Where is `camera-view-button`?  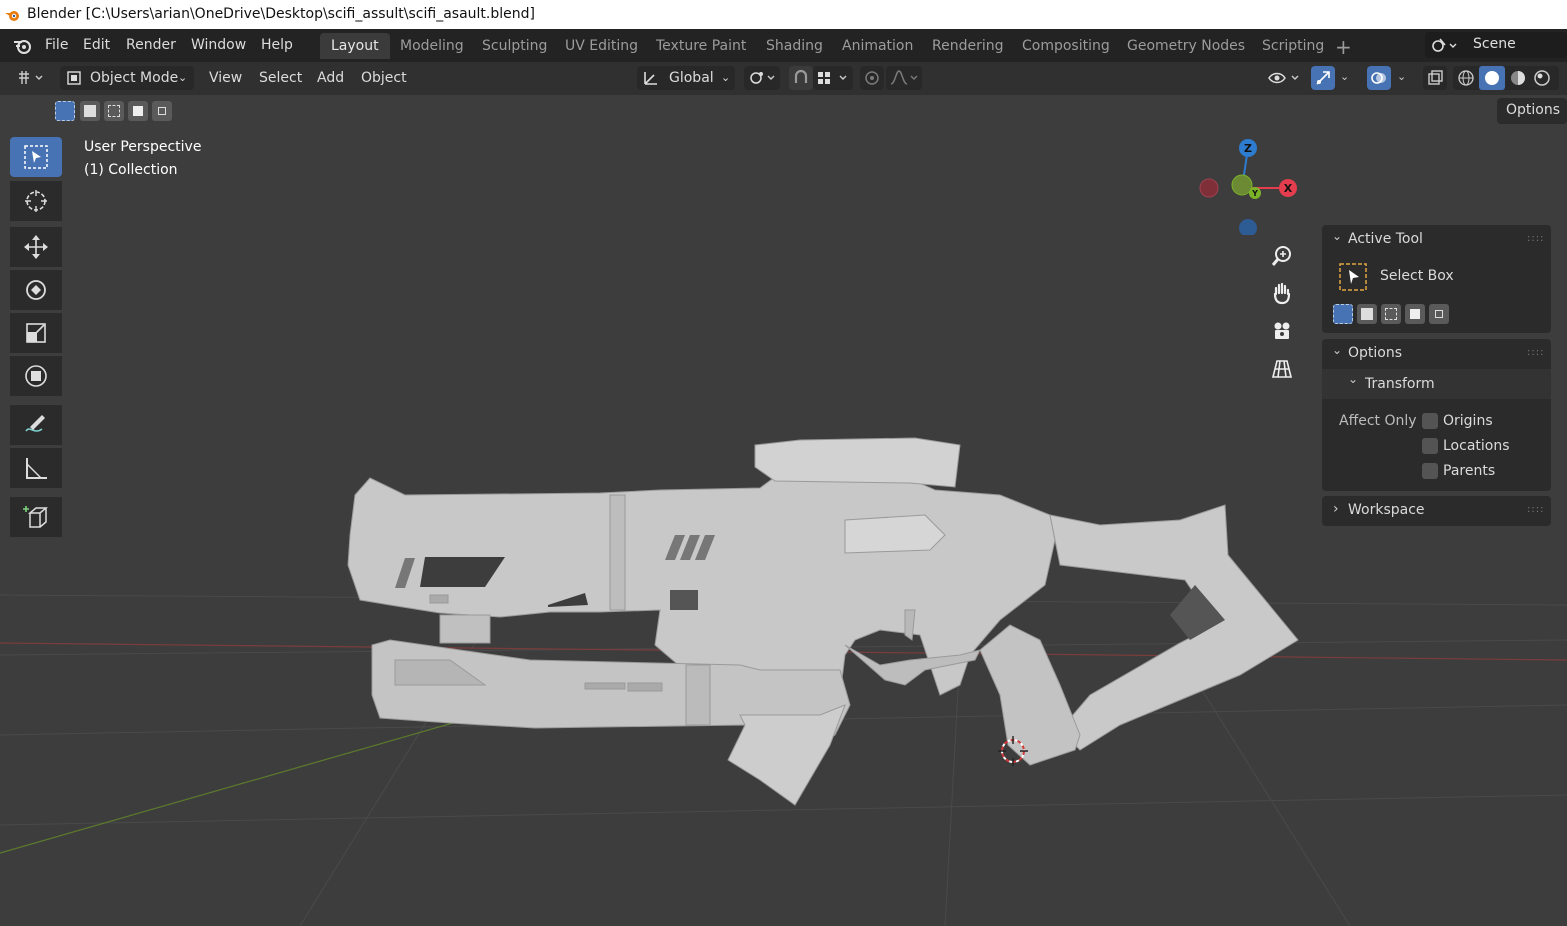
camera-view-button is located at coordinates (1282, 331).